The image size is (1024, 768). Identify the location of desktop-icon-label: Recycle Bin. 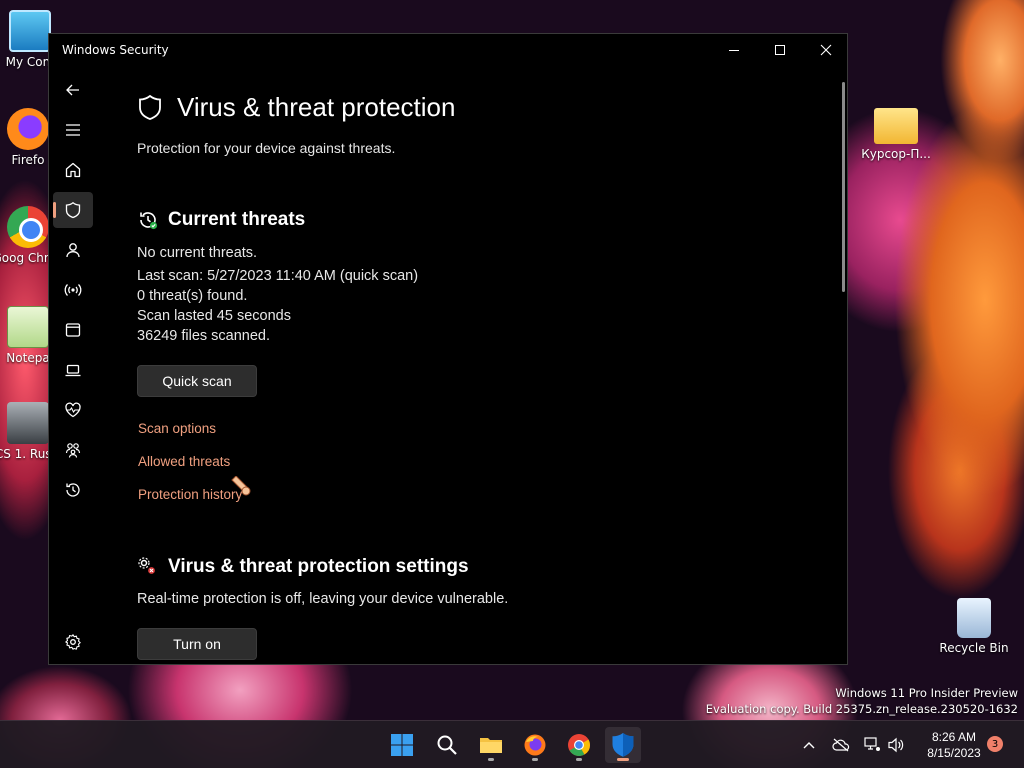
(974, 648).